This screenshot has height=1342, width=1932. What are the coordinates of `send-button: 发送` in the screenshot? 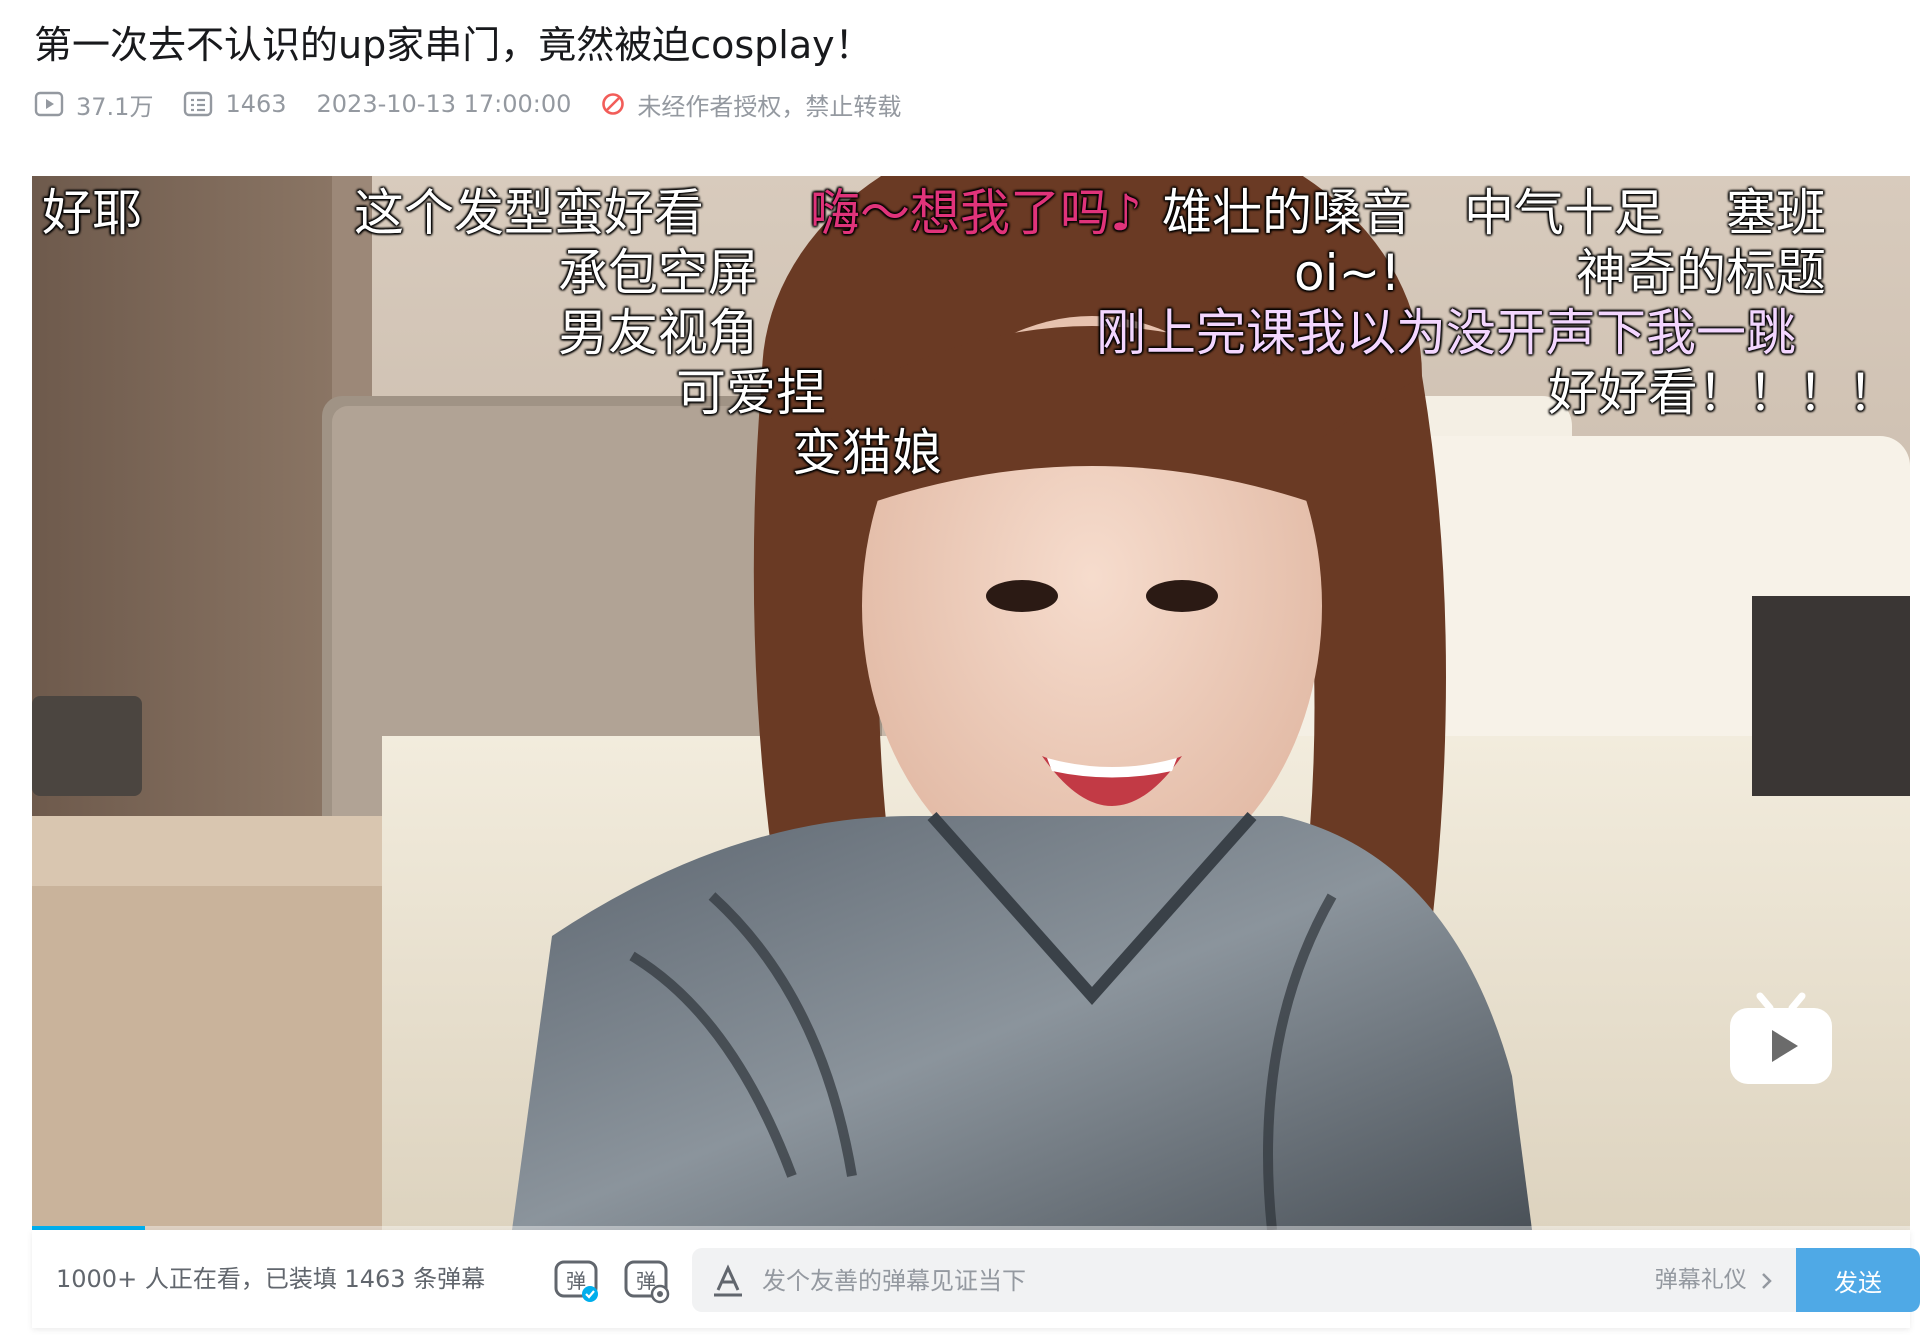 It's located at (1858, 1280).